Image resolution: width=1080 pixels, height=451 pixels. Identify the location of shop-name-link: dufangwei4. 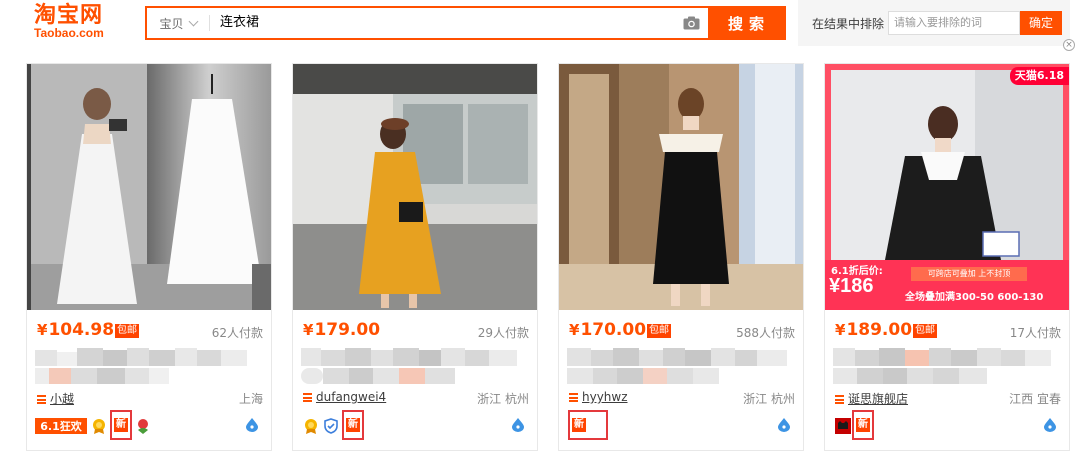
(351, 397).